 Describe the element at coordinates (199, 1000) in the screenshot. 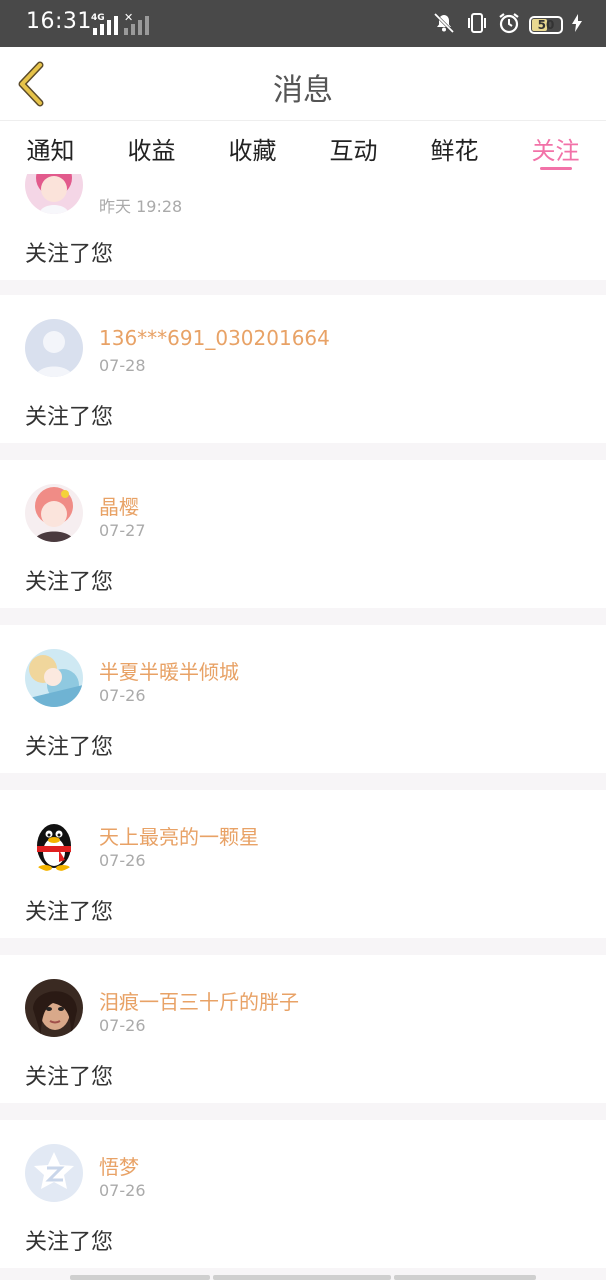

I see `username: 泪痕一百三十斤的胖子` at that location.